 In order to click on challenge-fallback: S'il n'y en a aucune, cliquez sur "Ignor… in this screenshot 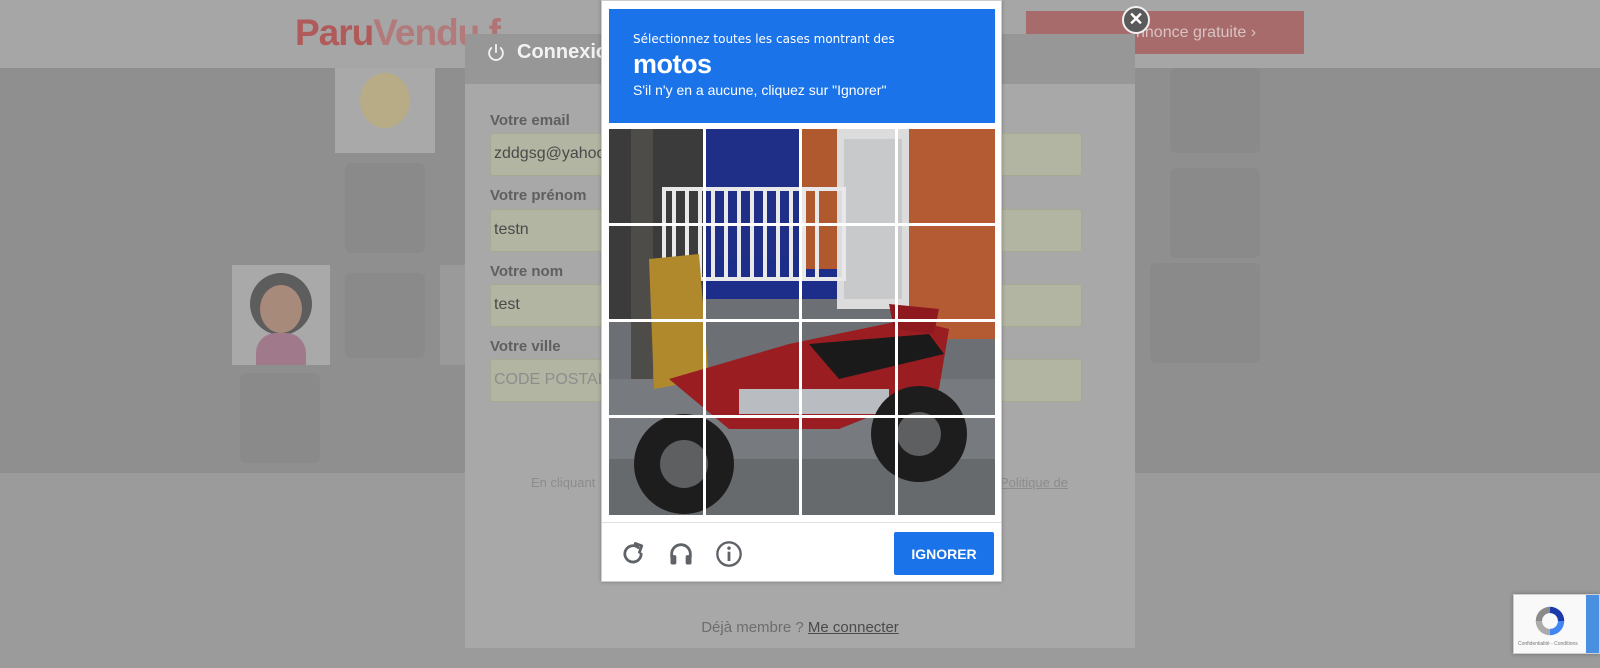, I will do `click(760, 90)`.